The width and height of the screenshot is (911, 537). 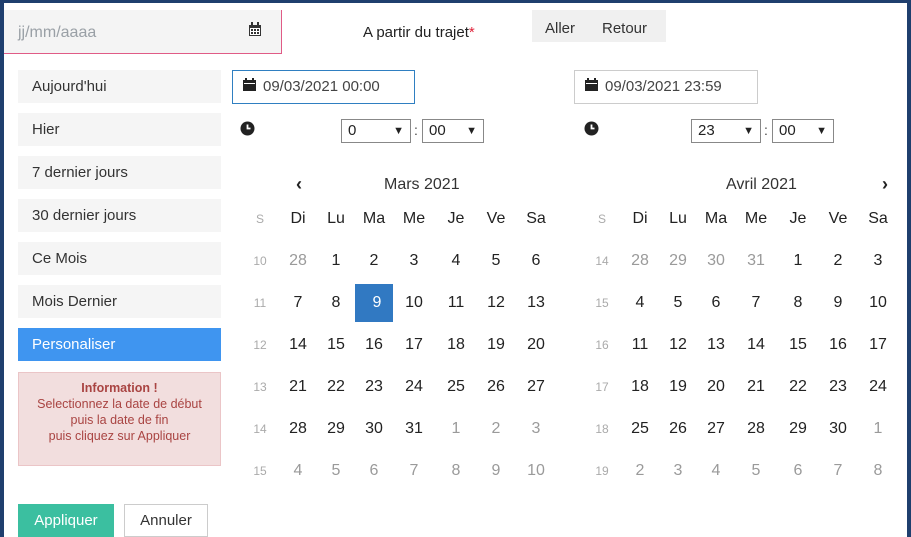 I want to click on day-cell: 25, so click(x=456, y=387).